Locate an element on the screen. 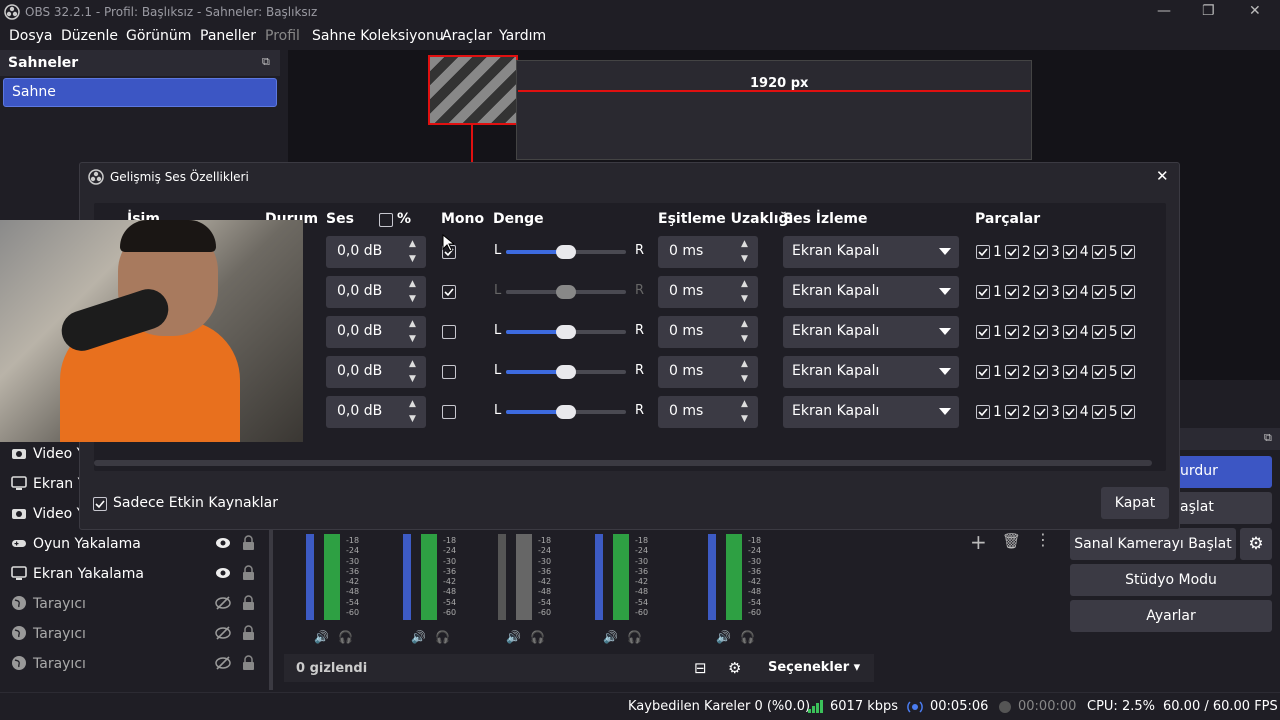 Image resolution: width=1280 pixels, height=720 pixels. source-row: Ekran Yakalama is located at coordinates (132, 575).